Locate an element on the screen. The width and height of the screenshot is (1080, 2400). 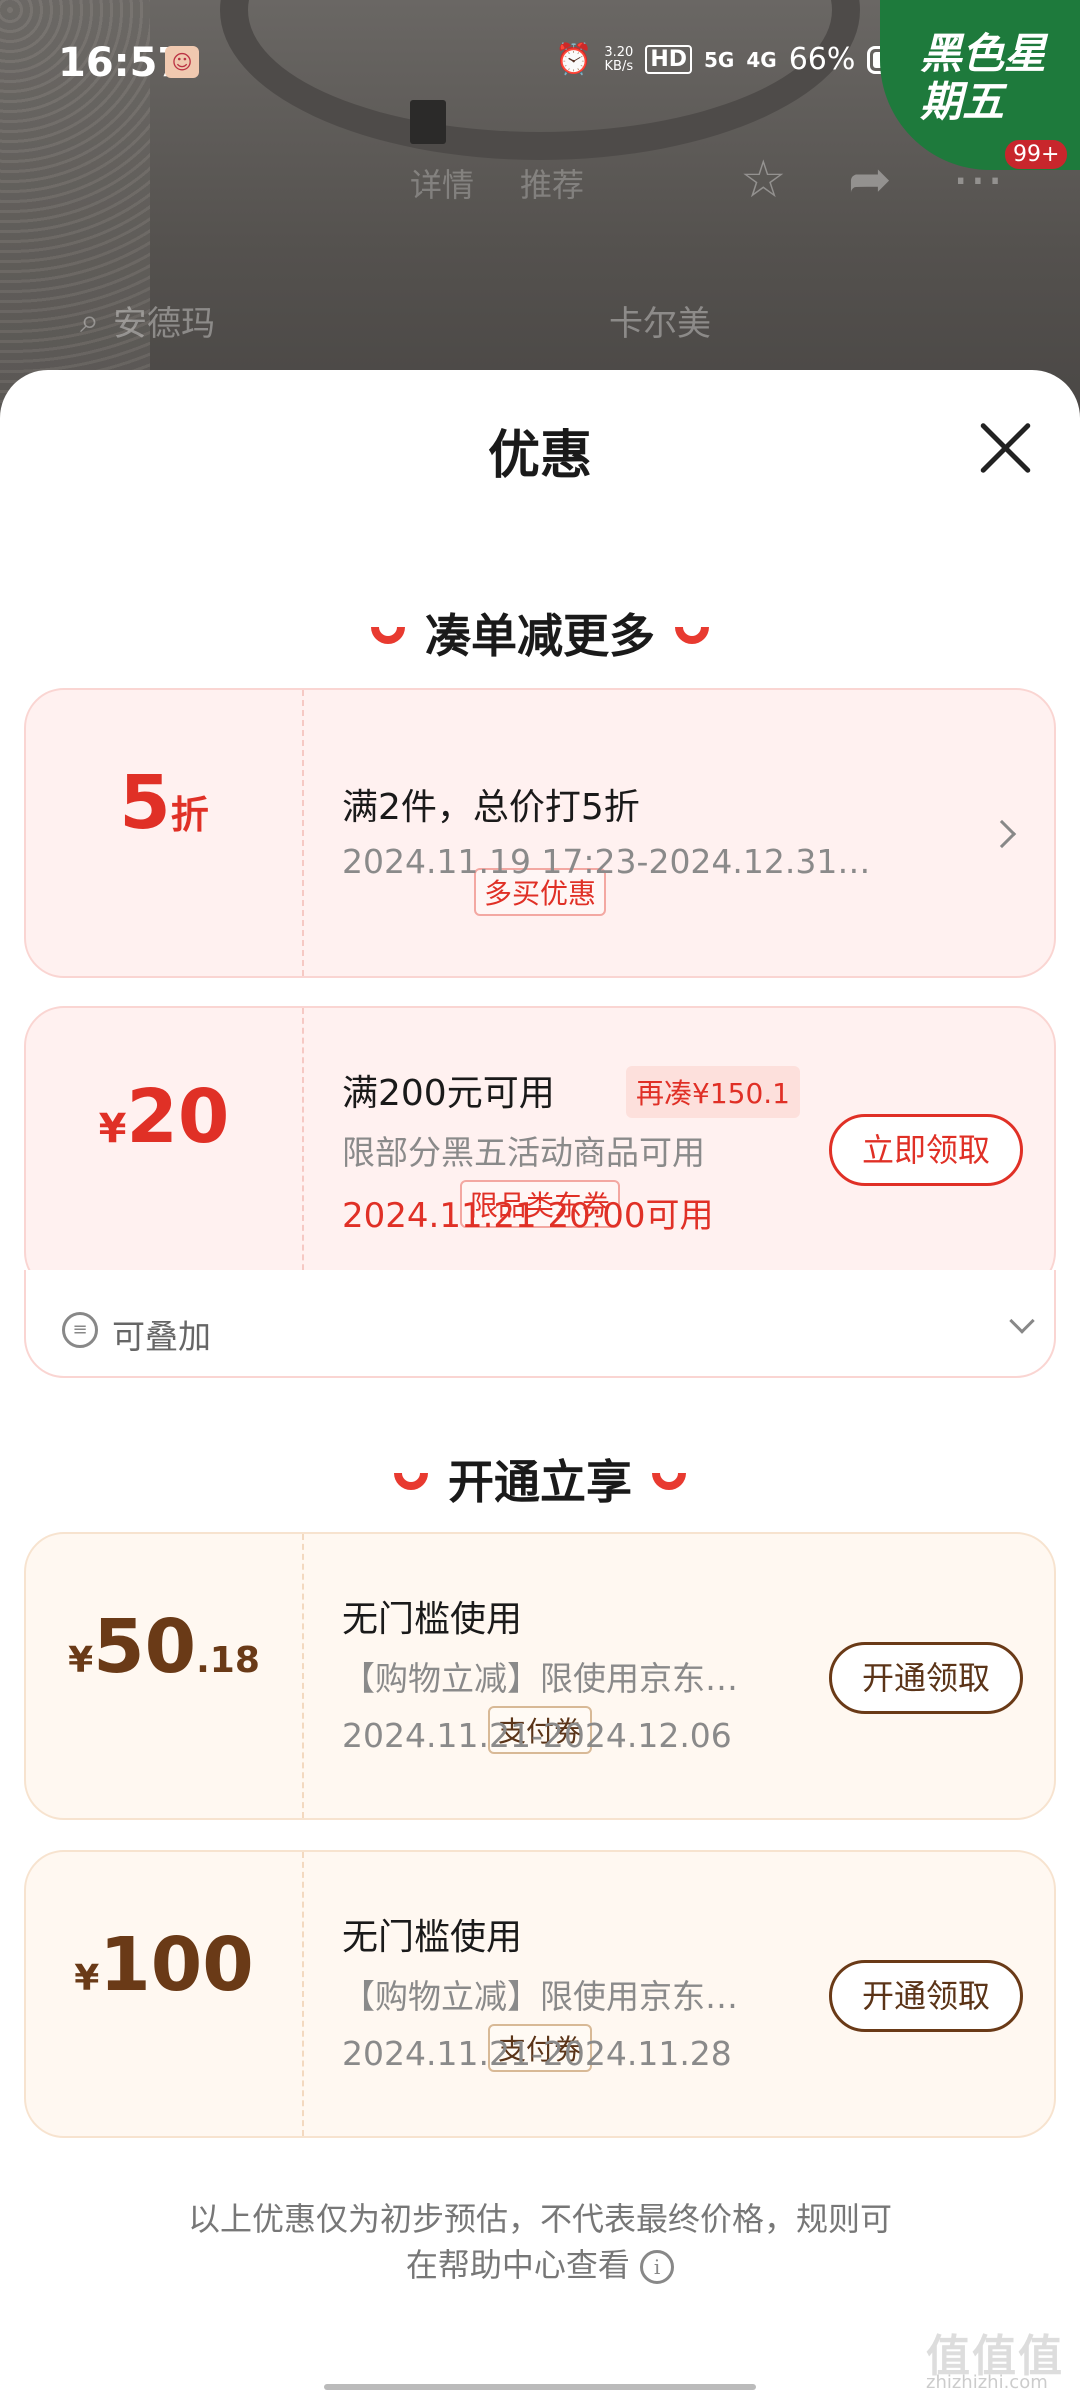
discount-value: 5折 is located at coordinates (164, 803).